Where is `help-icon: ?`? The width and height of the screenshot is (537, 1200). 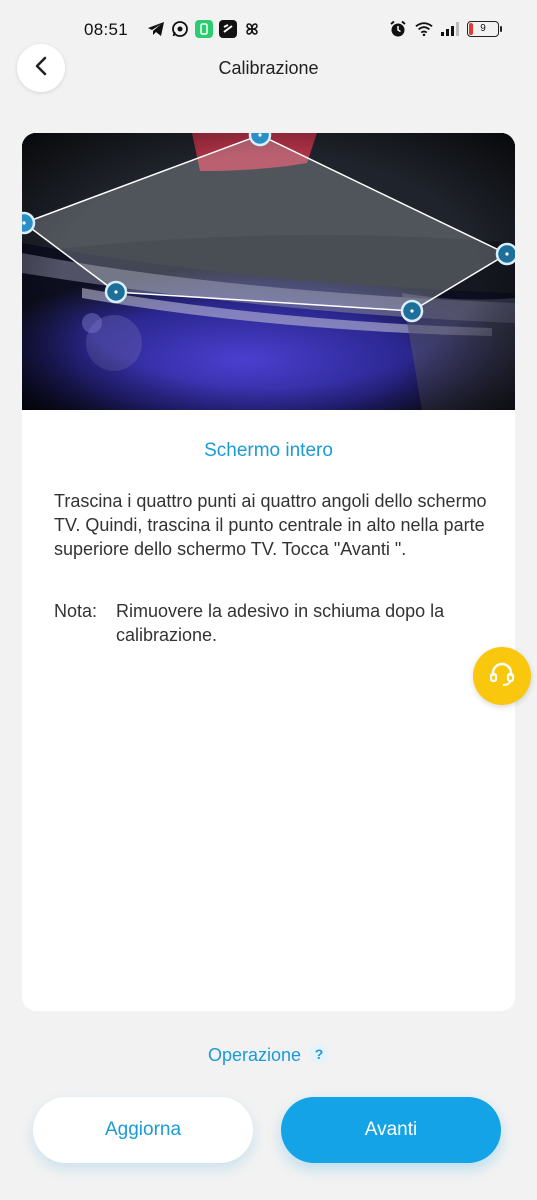 help-icon: ? is located at coordinates (319, 1054).